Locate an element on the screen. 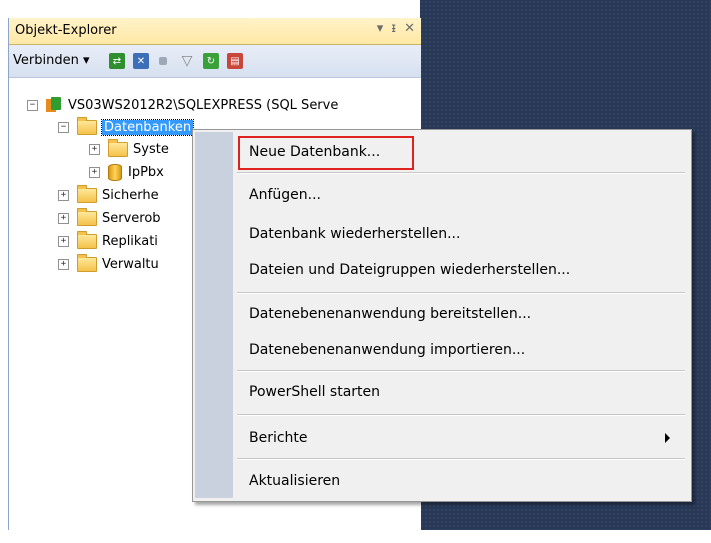  refresh-icon: ↻ is located at coordinates (211, 61).